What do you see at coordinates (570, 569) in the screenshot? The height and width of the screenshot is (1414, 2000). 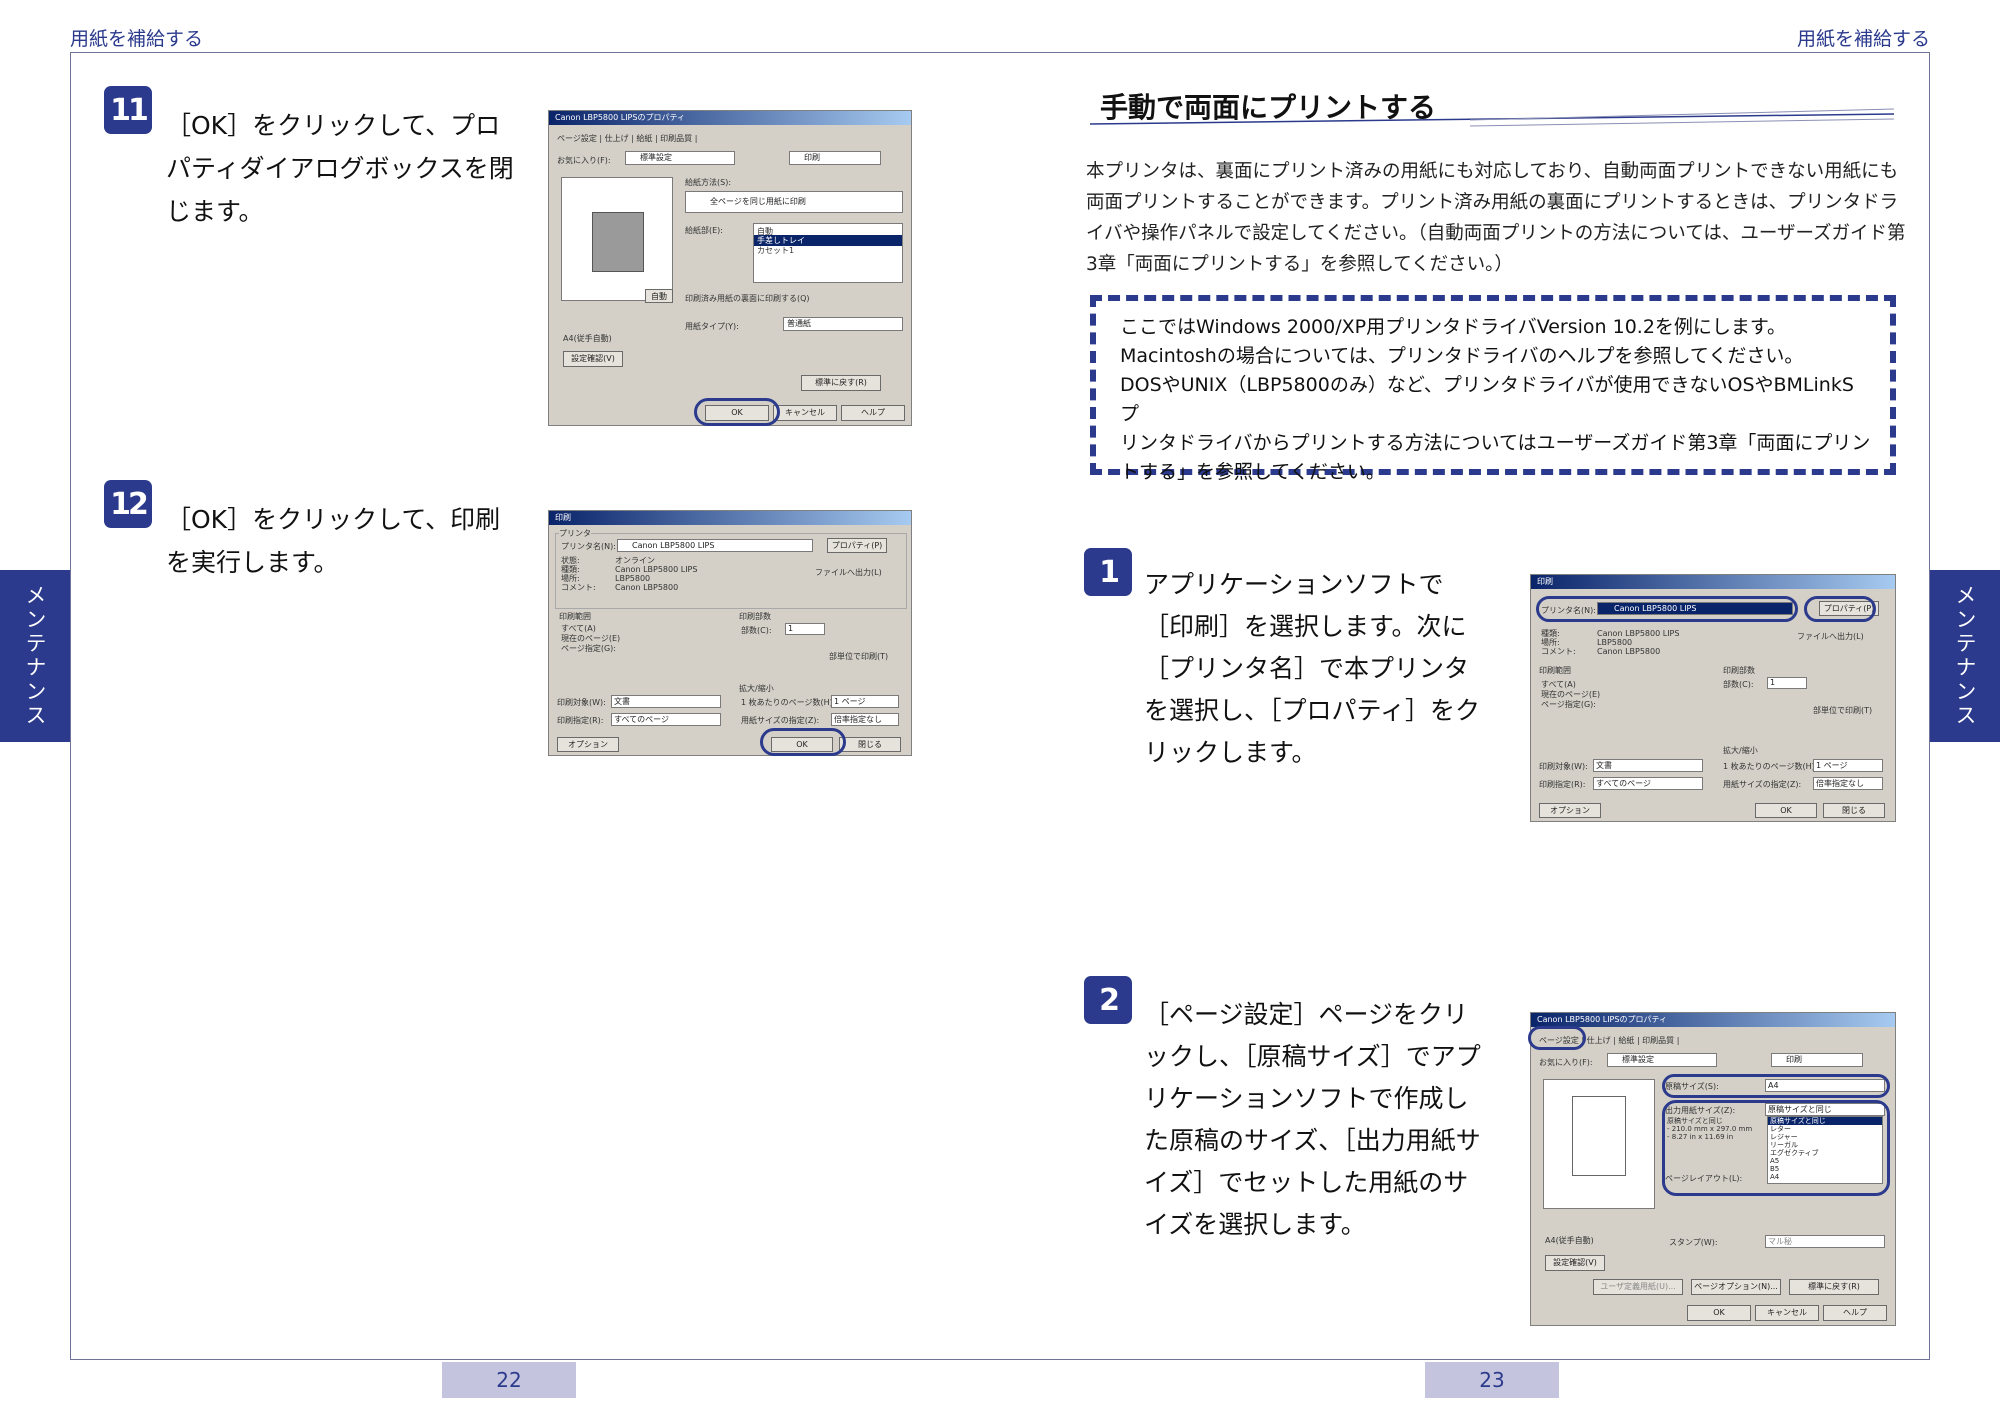 I see `info-label: 種類:` at bounding box center [570, 569].